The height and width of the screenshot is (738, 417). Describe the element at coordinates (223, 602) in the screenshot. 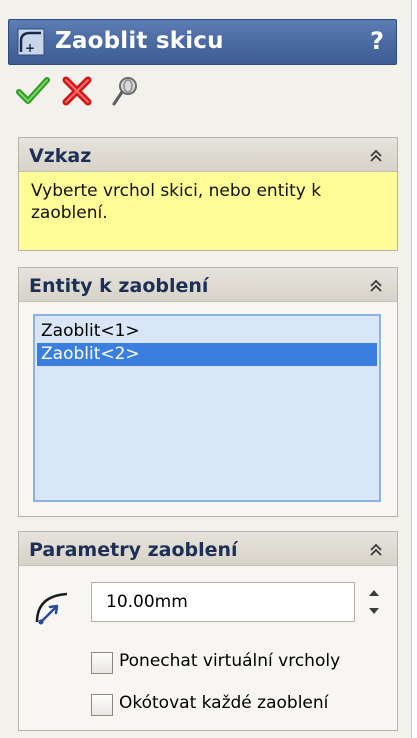

I see `radius-input` at that location.